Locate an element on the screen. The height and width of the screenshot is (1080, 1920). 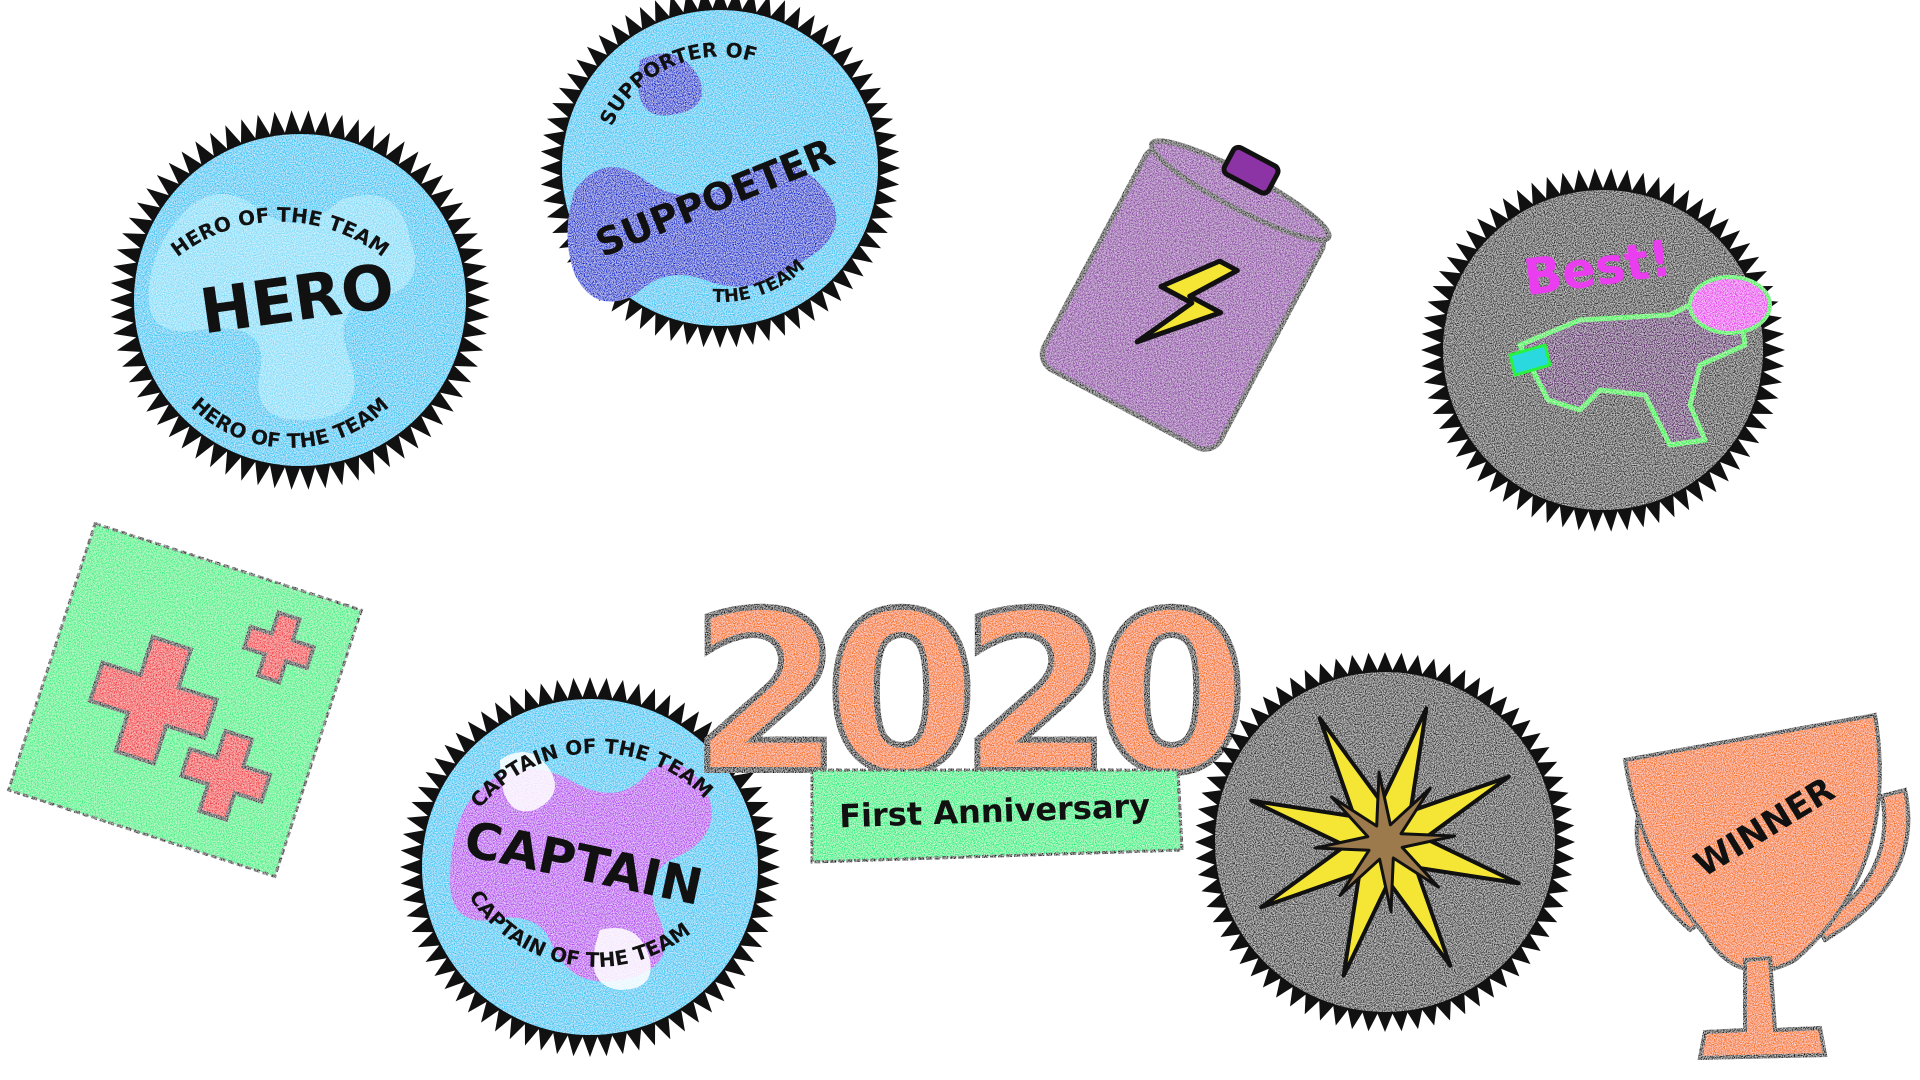
trophy-badge: WINNER is located at coordinates (1766, 886).